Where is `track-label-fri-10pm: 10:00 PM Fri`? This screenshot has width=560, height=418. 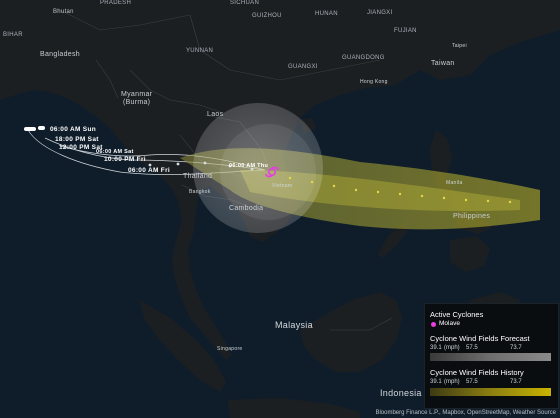
track-label-fri-10pm: 10:00 PM Fri is located at coordinates (125, 159).